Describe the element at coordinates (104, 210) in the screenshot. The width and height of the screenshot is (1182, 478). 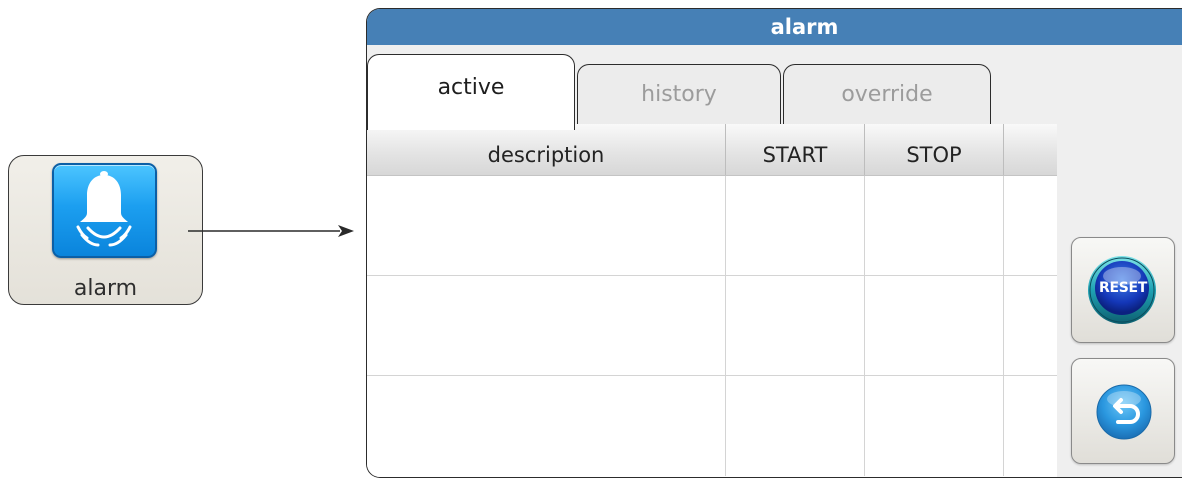
I see `bell-icon` at that location.